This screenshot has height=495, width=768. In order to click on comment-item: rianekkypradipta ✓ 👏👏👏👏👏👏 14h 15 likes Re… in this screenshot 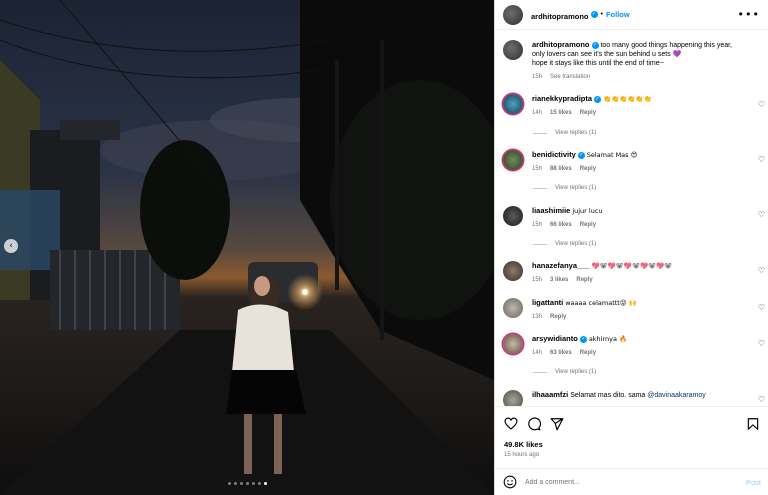, I will do `click(633, 106)`.